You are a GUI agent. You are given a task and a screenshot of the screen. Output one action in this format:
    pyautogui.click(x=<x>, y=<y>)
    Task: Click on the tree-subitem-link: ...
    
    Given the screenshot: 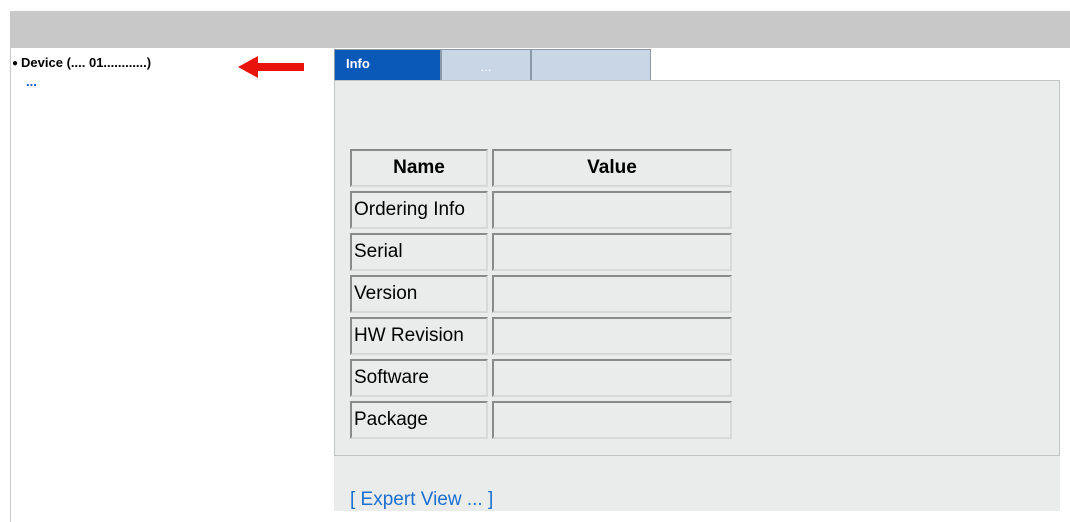 What is the action you would take?
    pyautogui.click(x=31, y=81)
    